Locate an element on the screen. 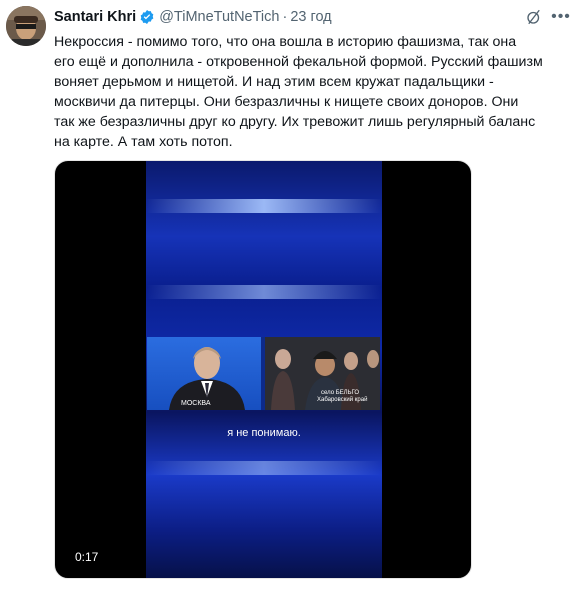 The height and width of the screenshot is (589, 581). author-handle: @TiMneTutNeTich is located at coordinates (219, 17).